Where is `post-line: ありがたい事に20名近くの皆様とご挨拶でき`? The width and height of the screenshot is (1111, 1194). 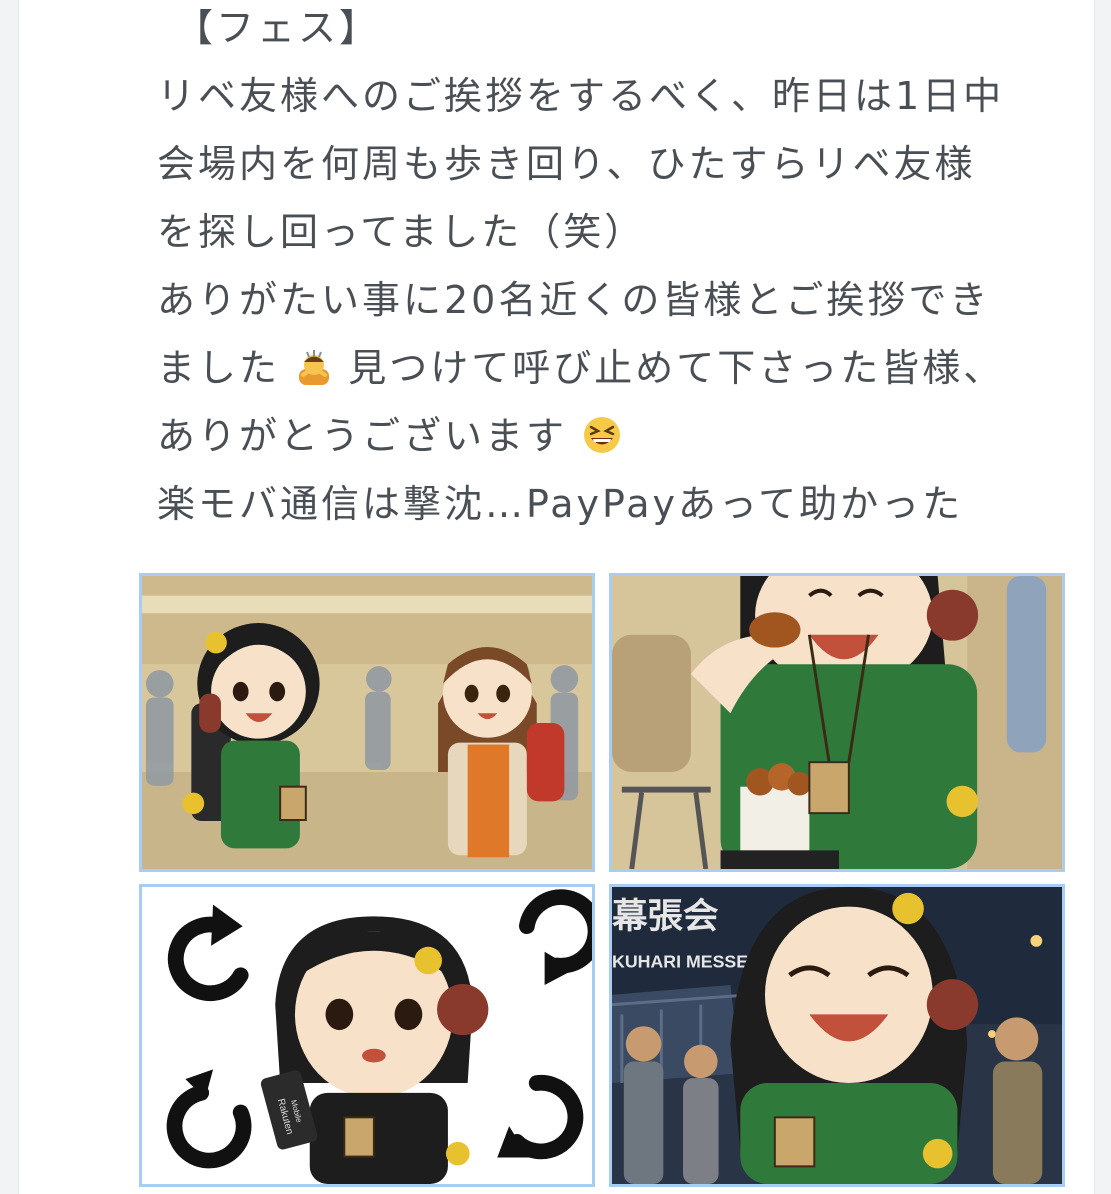 post-line: ありがたい事に20名近くの皆様とご挨拶でき is located at coordinates (574, 300).